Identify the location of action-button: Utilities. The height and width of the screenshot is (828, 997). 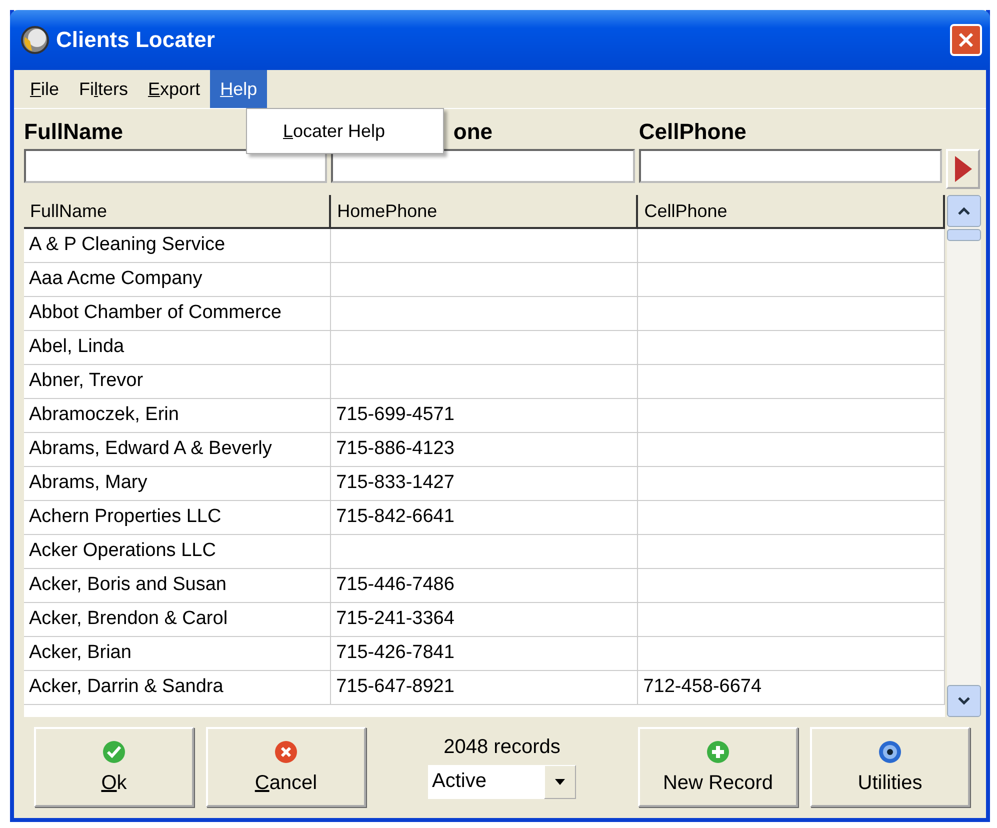
(890, 767).